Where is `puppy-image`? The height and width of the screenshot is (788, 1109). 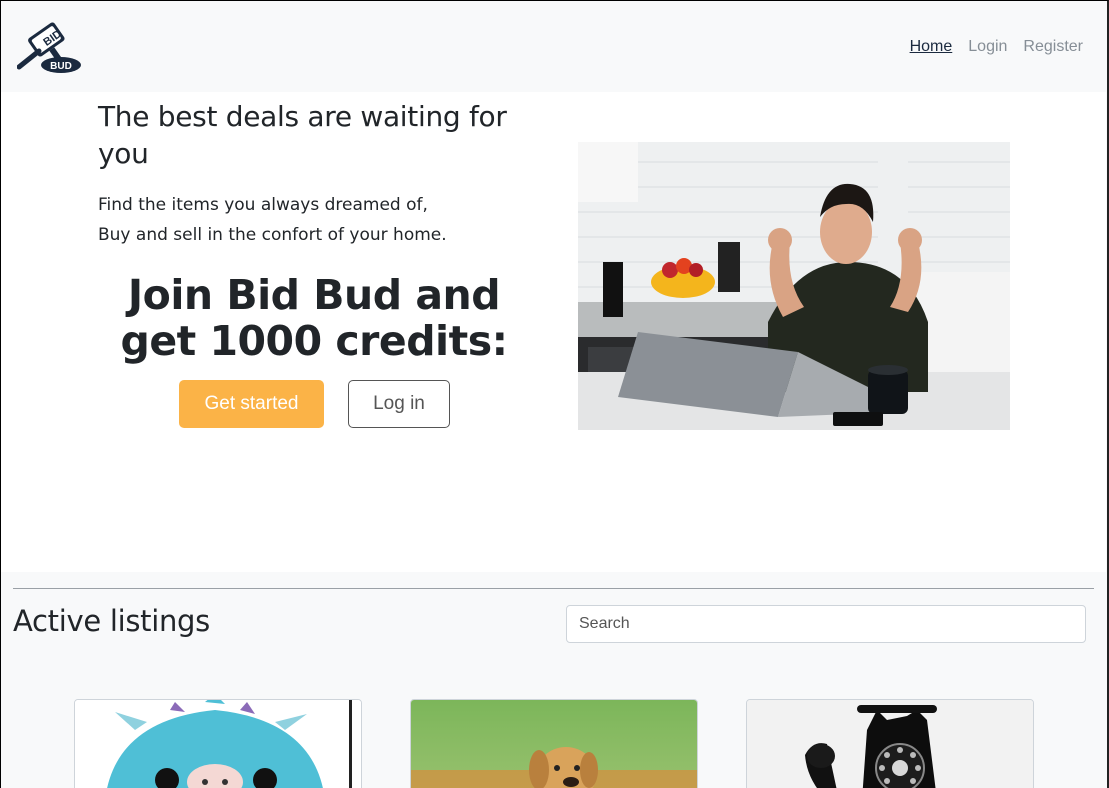
puppy-image is located at coordinates (554, 744).